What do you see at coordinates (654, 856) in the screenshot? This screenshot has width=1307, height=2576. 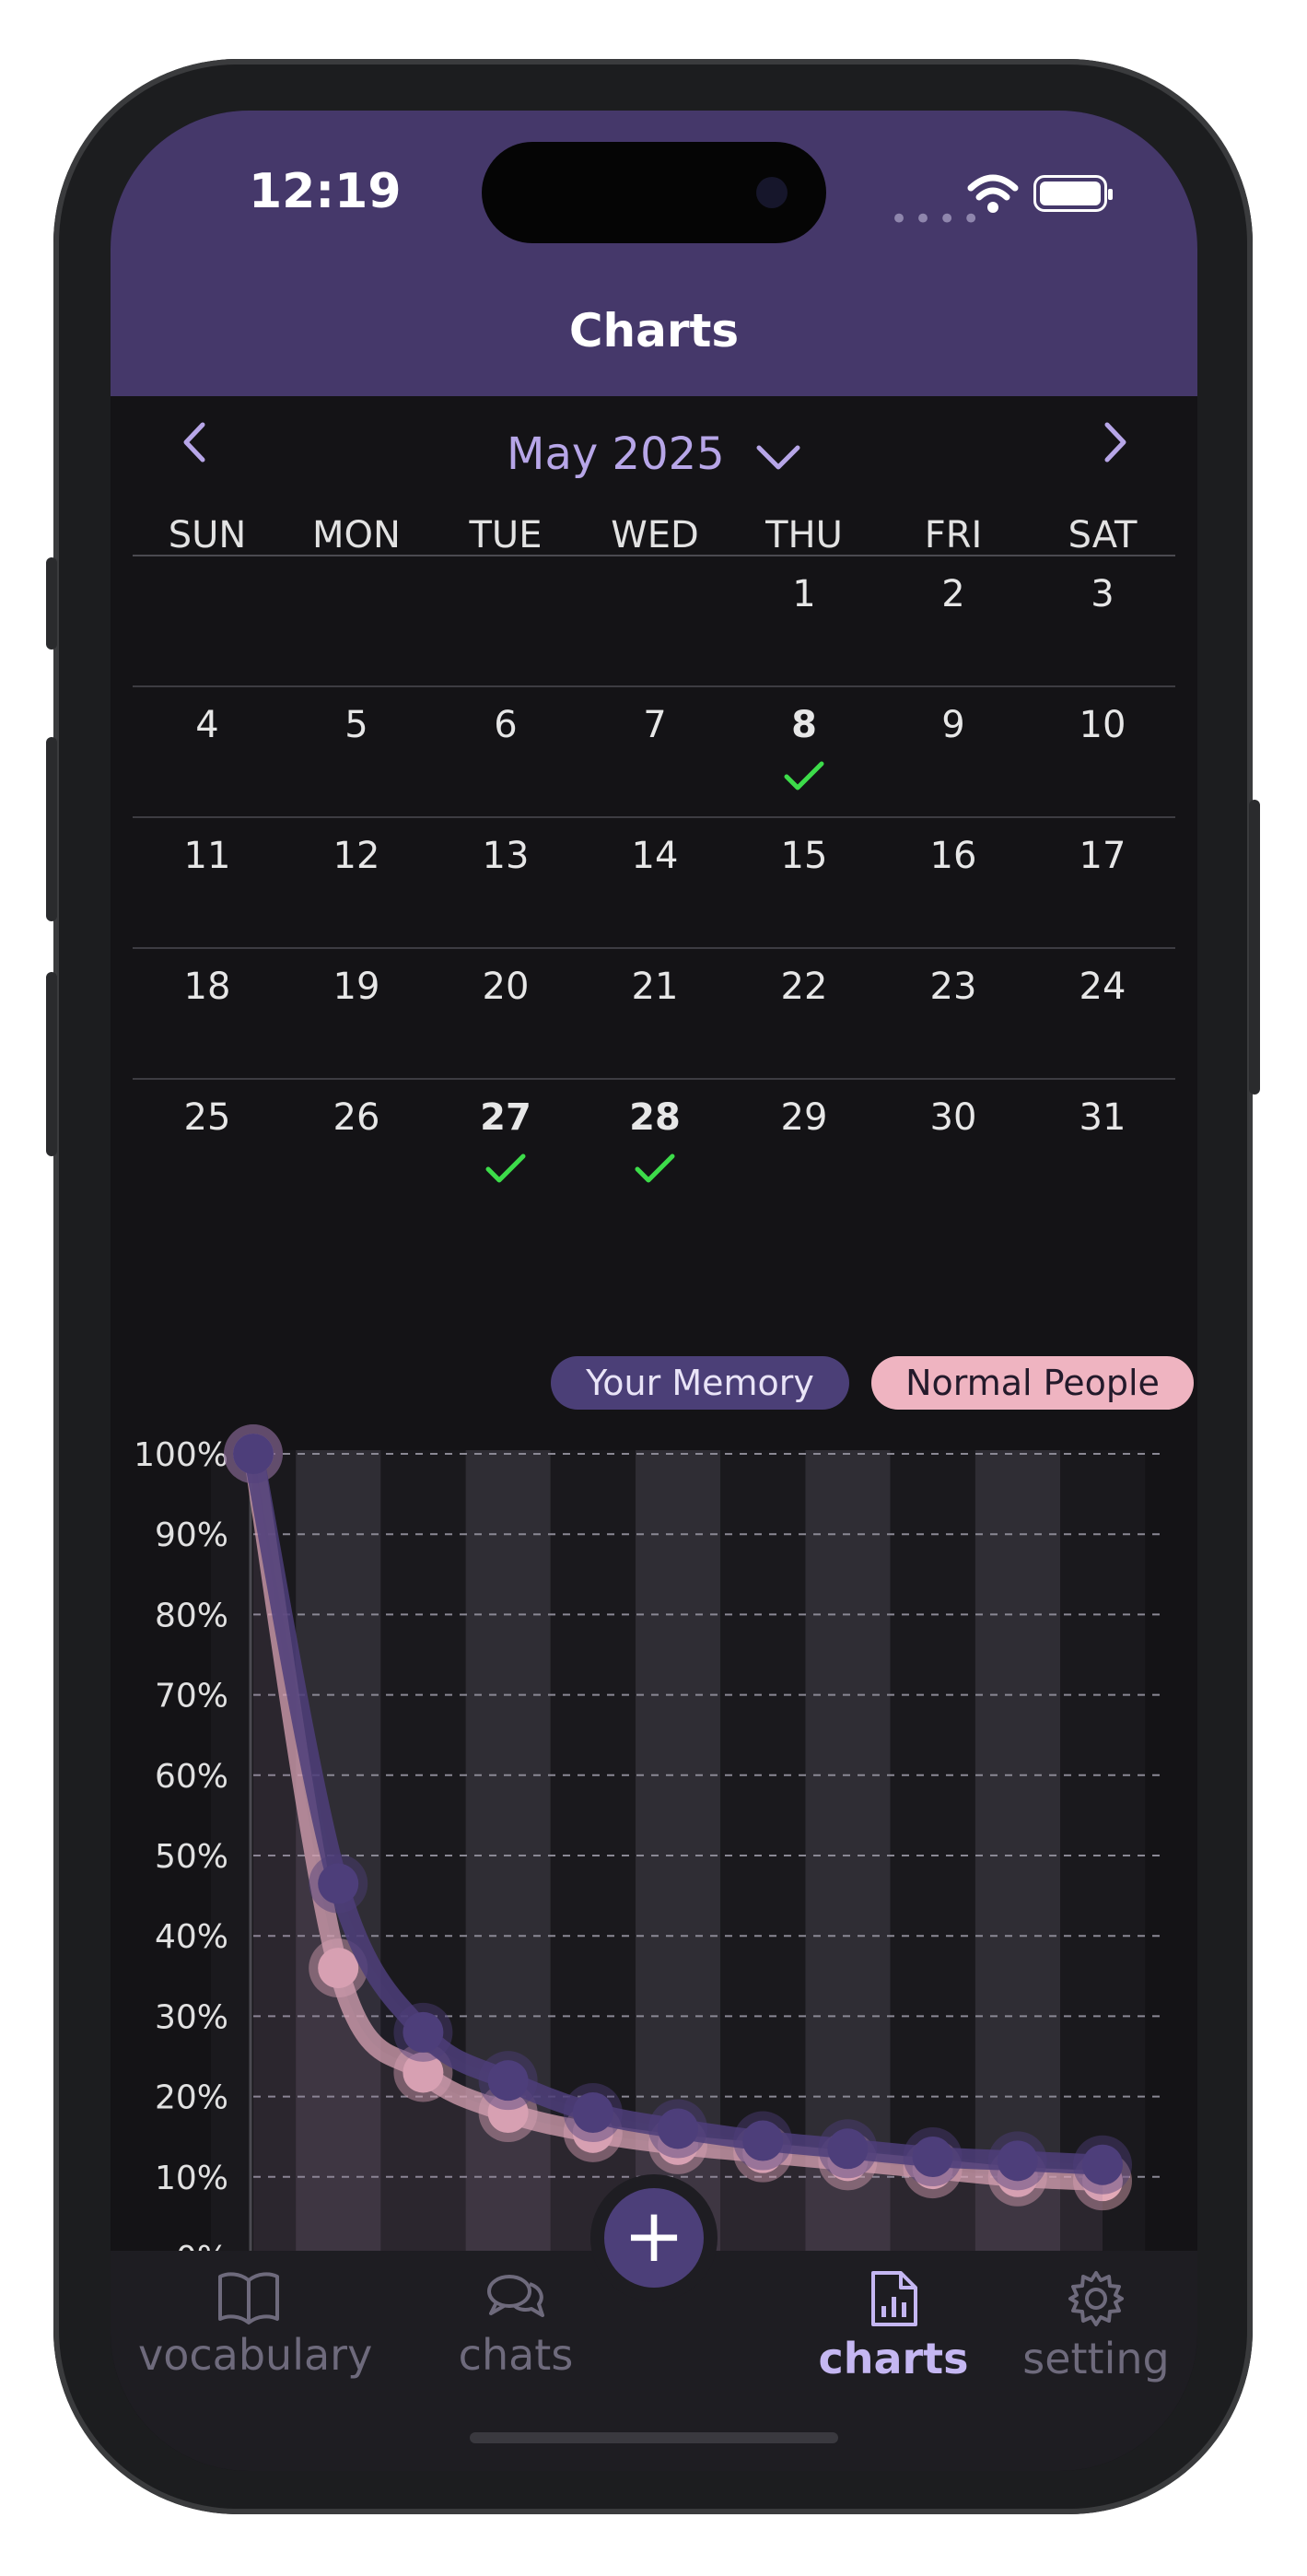 I see `calendar-day: 14` at bounding box center [654, 856].